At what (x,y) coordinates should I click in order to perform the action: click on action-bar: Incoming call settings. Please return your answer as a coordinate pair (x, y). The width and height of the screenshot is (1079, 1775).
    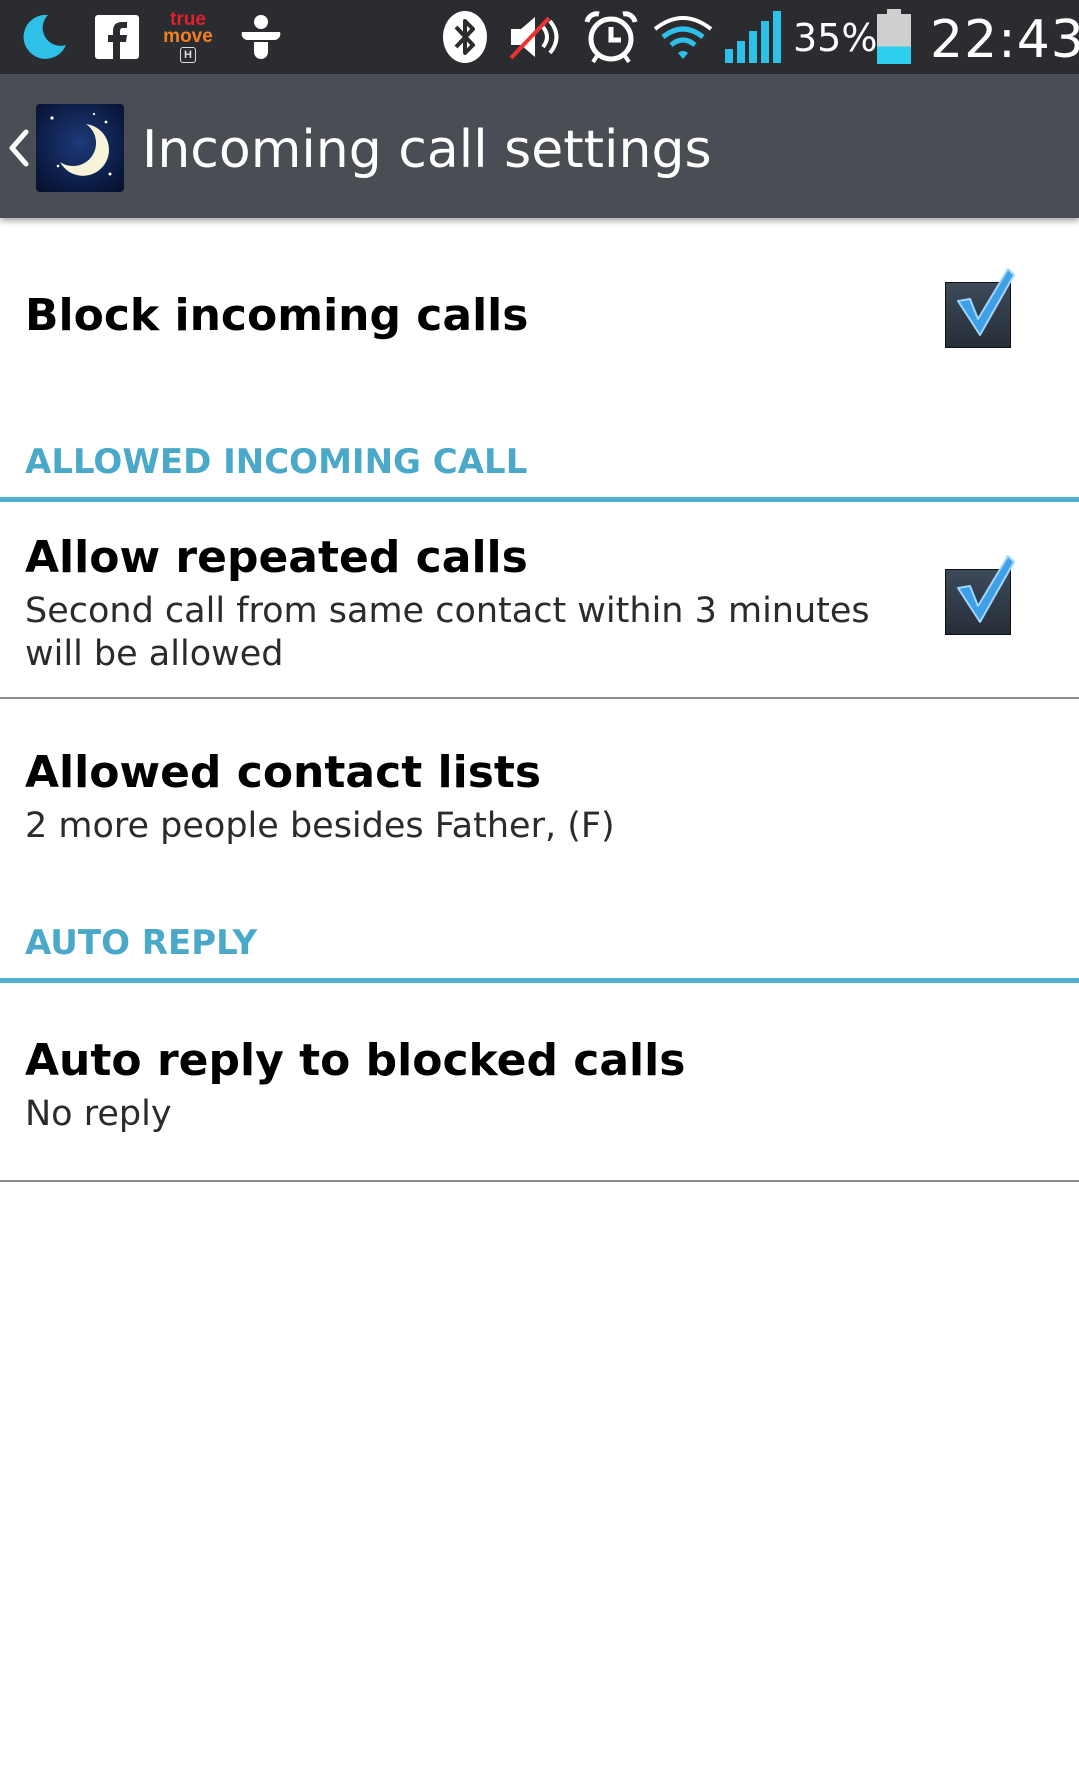
    Looking at the image, I should click on (539, 146).